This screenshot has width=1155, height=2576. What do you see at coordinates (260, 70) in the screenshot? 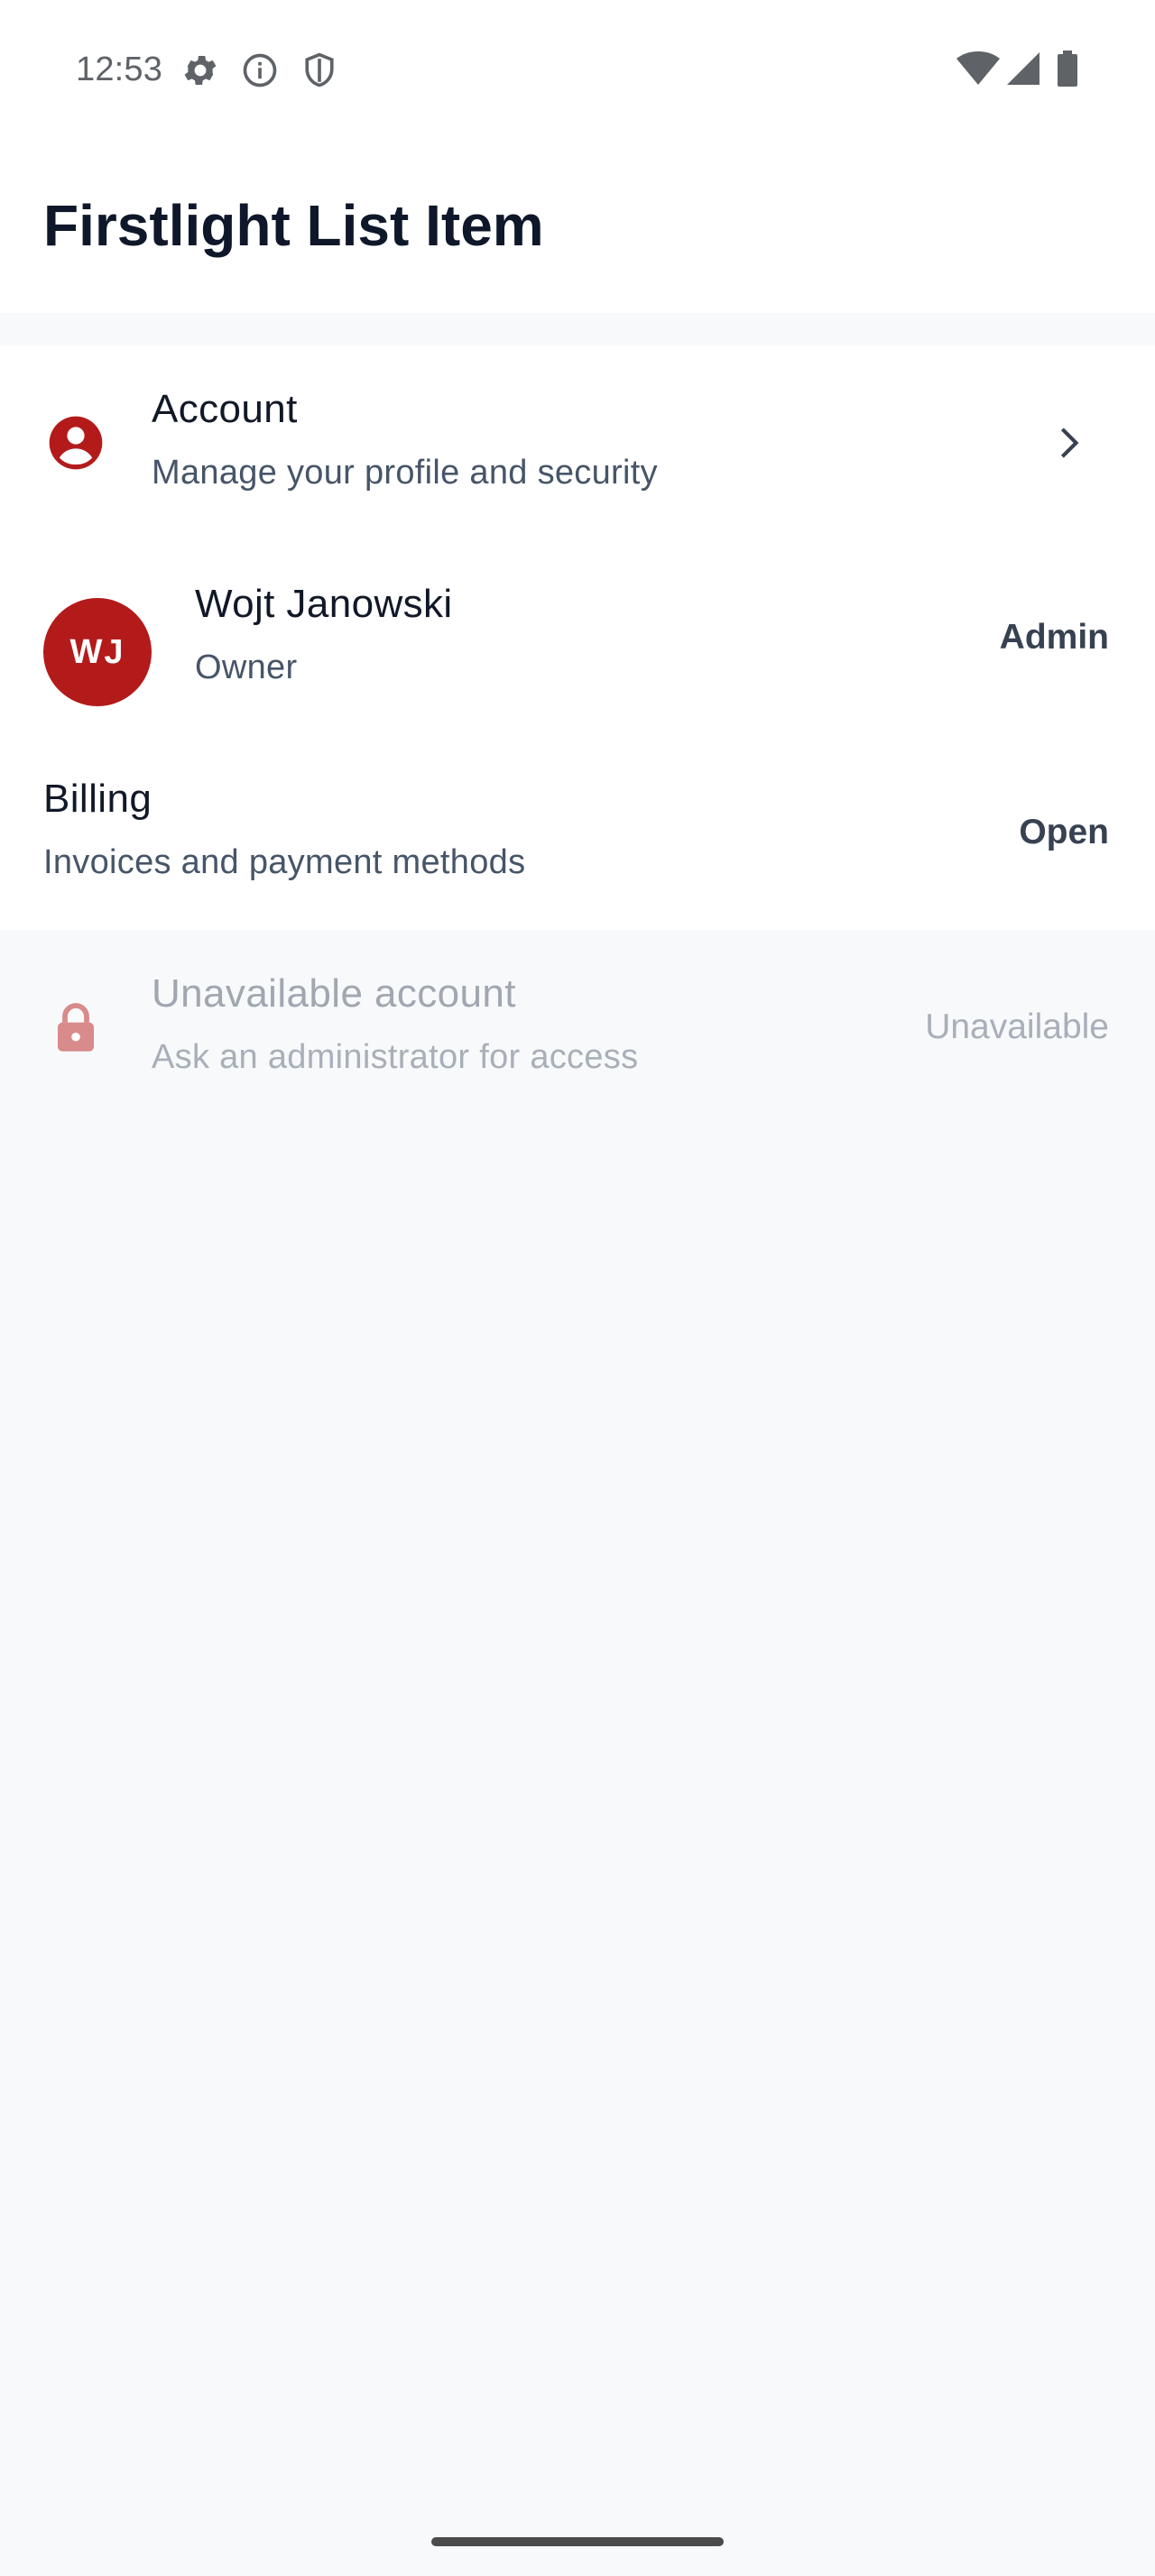
I see `info-icon` at bounding box center [260, 70].